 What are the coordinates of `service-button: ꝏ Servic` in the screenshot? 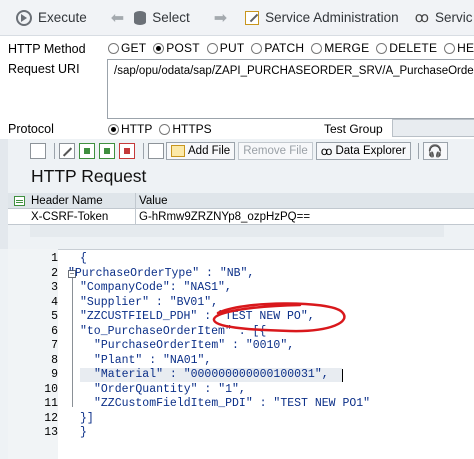 It's located at (441, 18).